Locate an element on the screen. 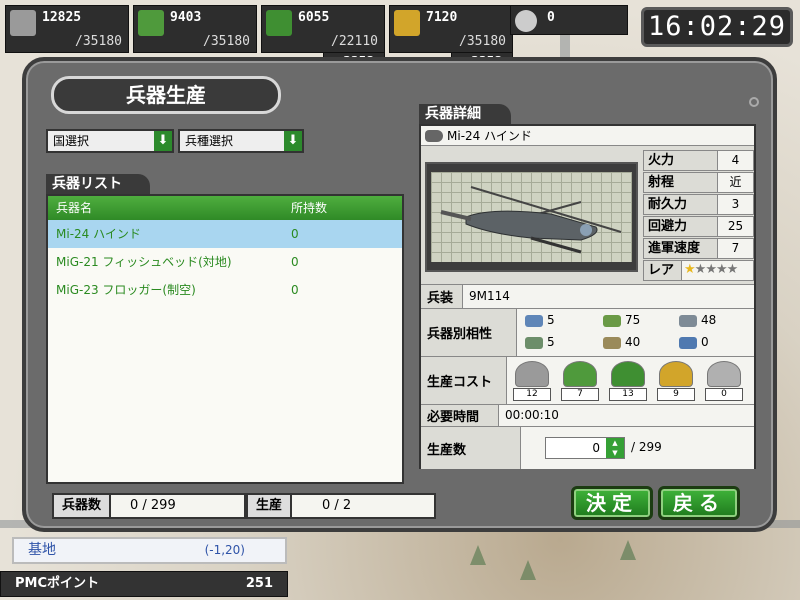  resource-fuel: 9403 /35180 is located at coordinates (195, 29).